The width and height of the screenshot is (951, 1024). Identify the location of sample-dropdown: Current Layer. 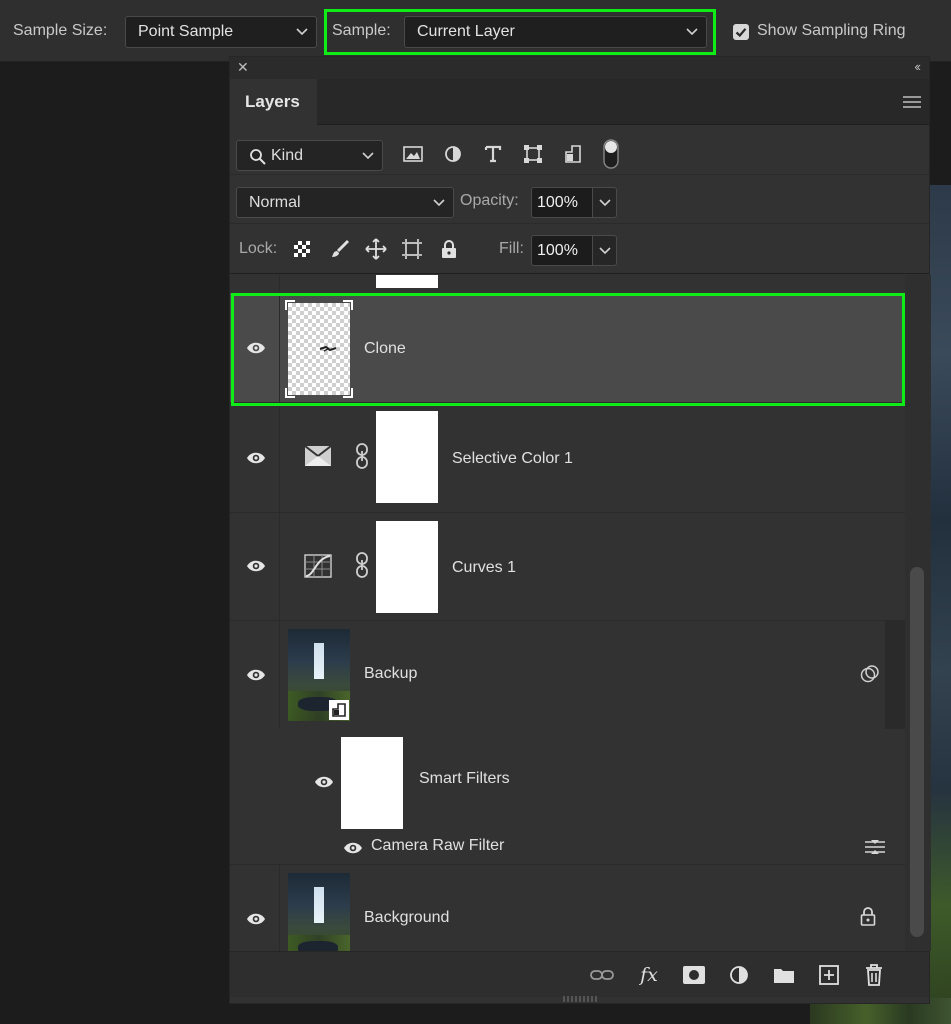
(555, 32).